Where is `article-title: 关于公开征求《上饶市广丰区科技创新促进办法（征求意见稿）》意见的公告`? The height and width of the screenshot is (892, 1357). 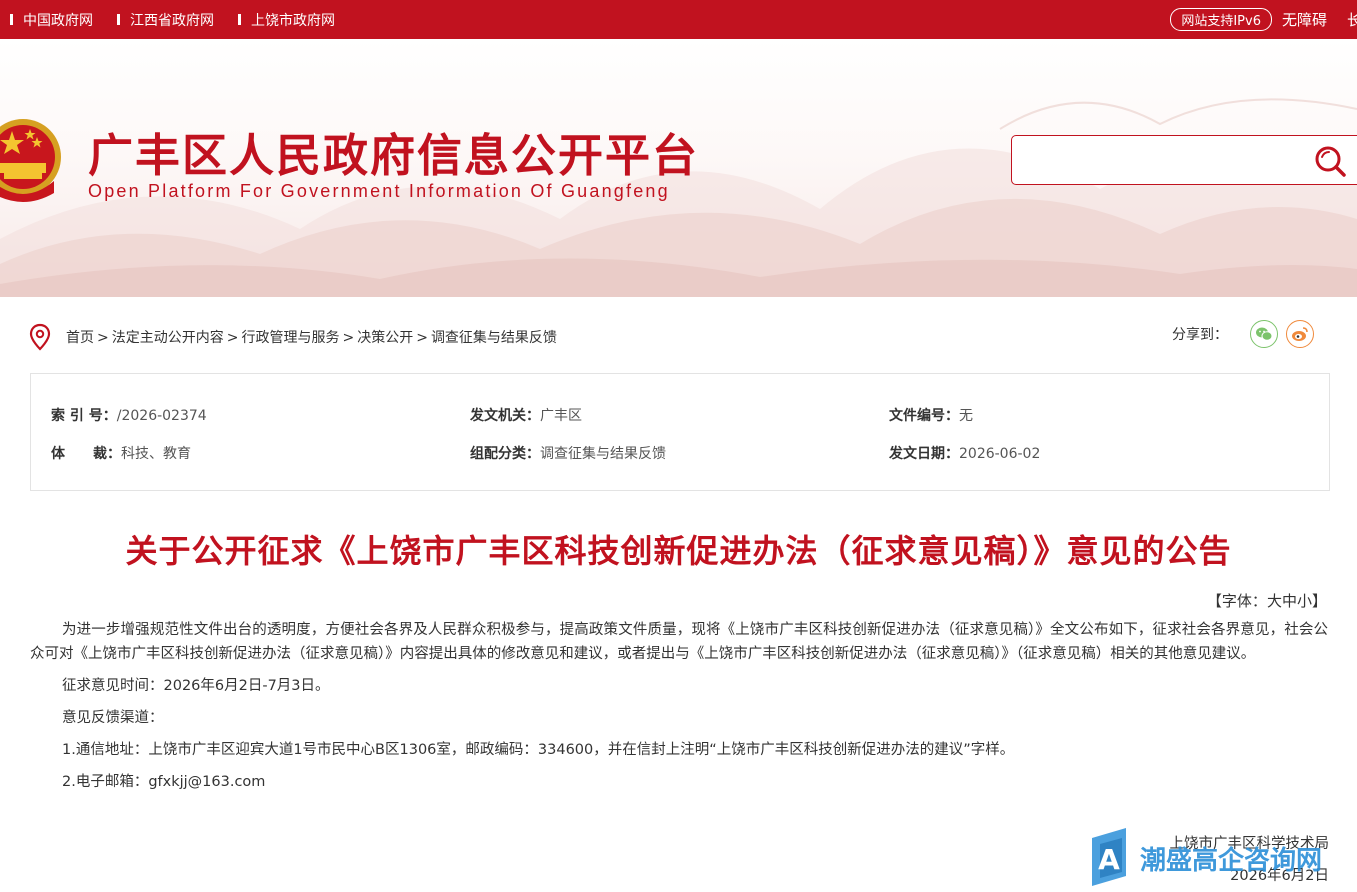
article-title: 关于公开征求《上饶市广丰区科技创新促进办法（征求意见稿）》意见的公告 is located at coordinates (678, 551).